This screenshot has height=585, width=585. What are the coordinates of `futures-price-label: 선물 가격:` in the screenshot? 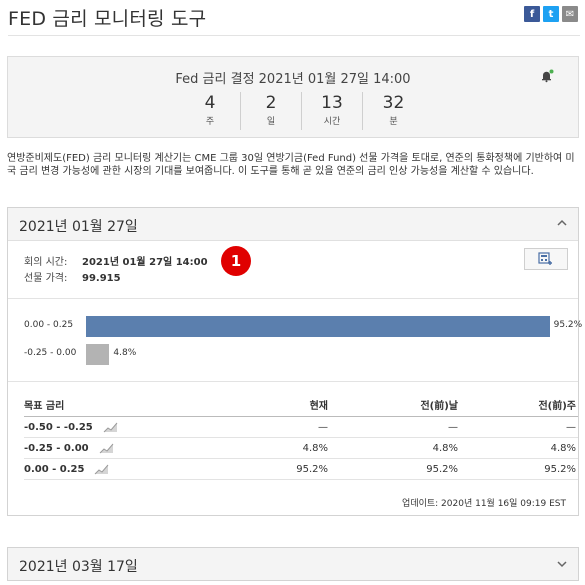 It's located at (46, 278).